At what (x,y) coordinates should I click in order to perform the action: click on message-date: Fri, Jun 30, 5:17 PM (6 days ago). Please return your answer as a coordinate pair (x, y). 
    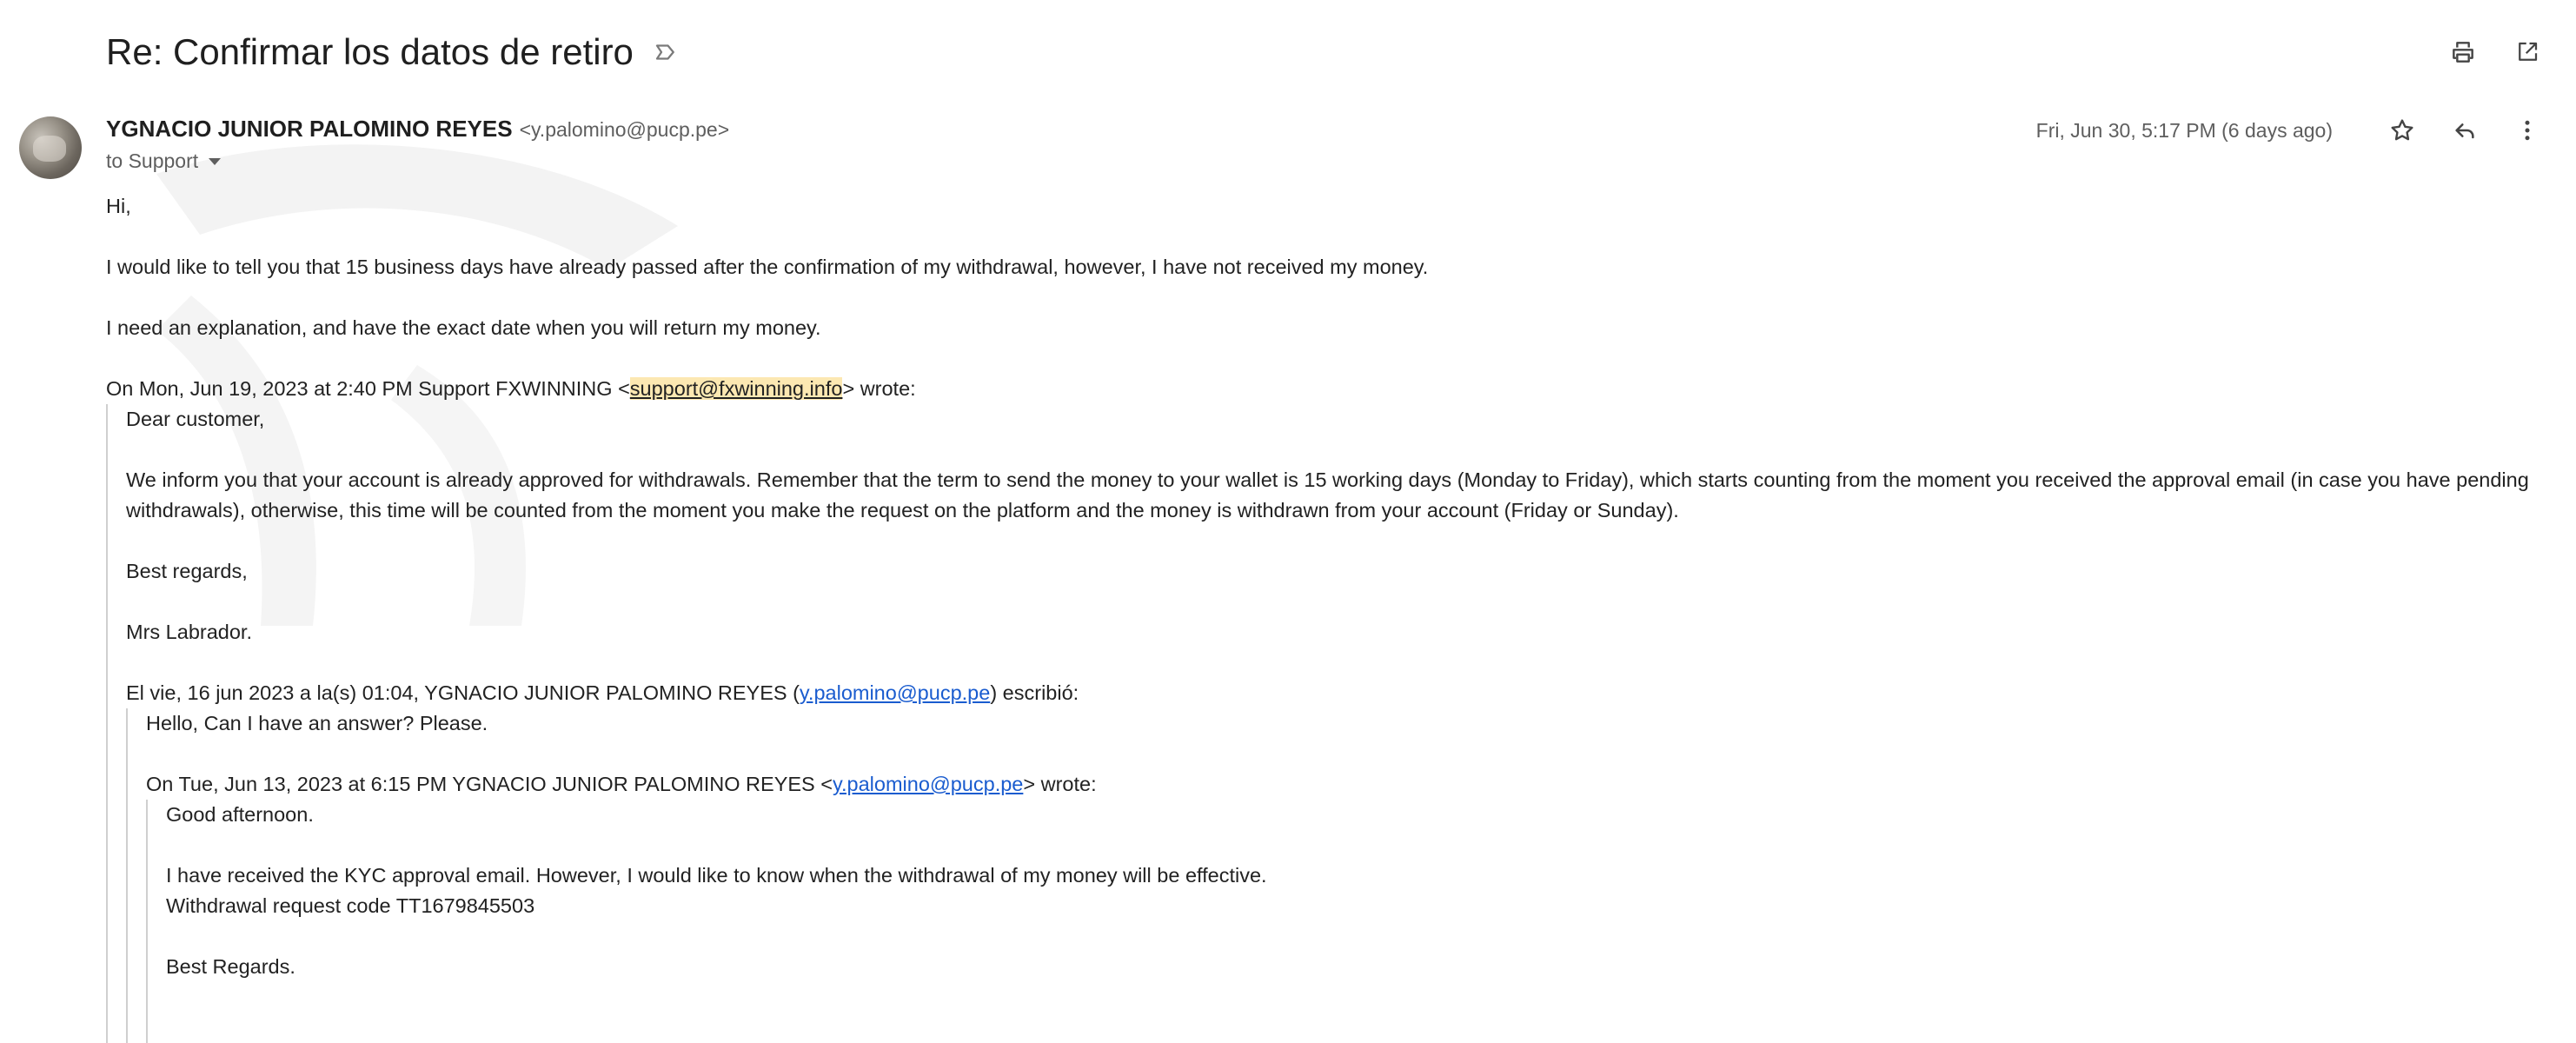
    Looking at the image, I should click on (2184, 130).